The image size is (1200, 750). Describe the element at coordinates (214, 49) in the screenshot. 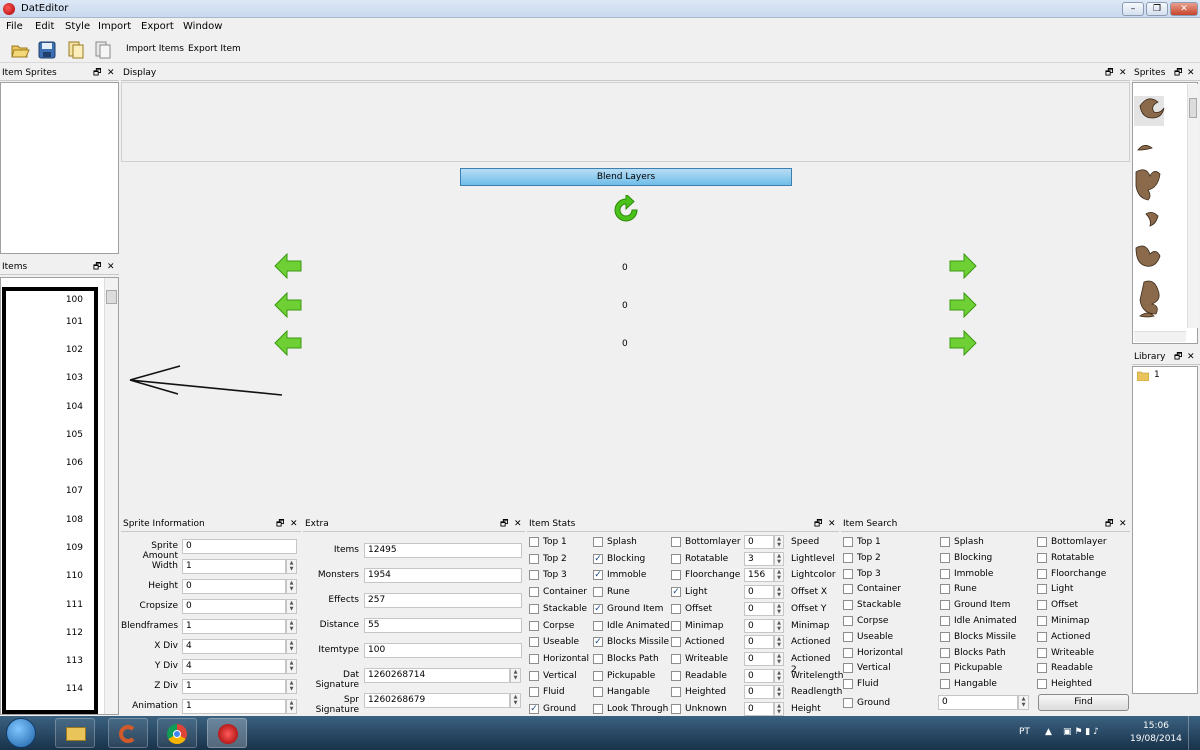

I see `export-item-button: Export Item` at that location.